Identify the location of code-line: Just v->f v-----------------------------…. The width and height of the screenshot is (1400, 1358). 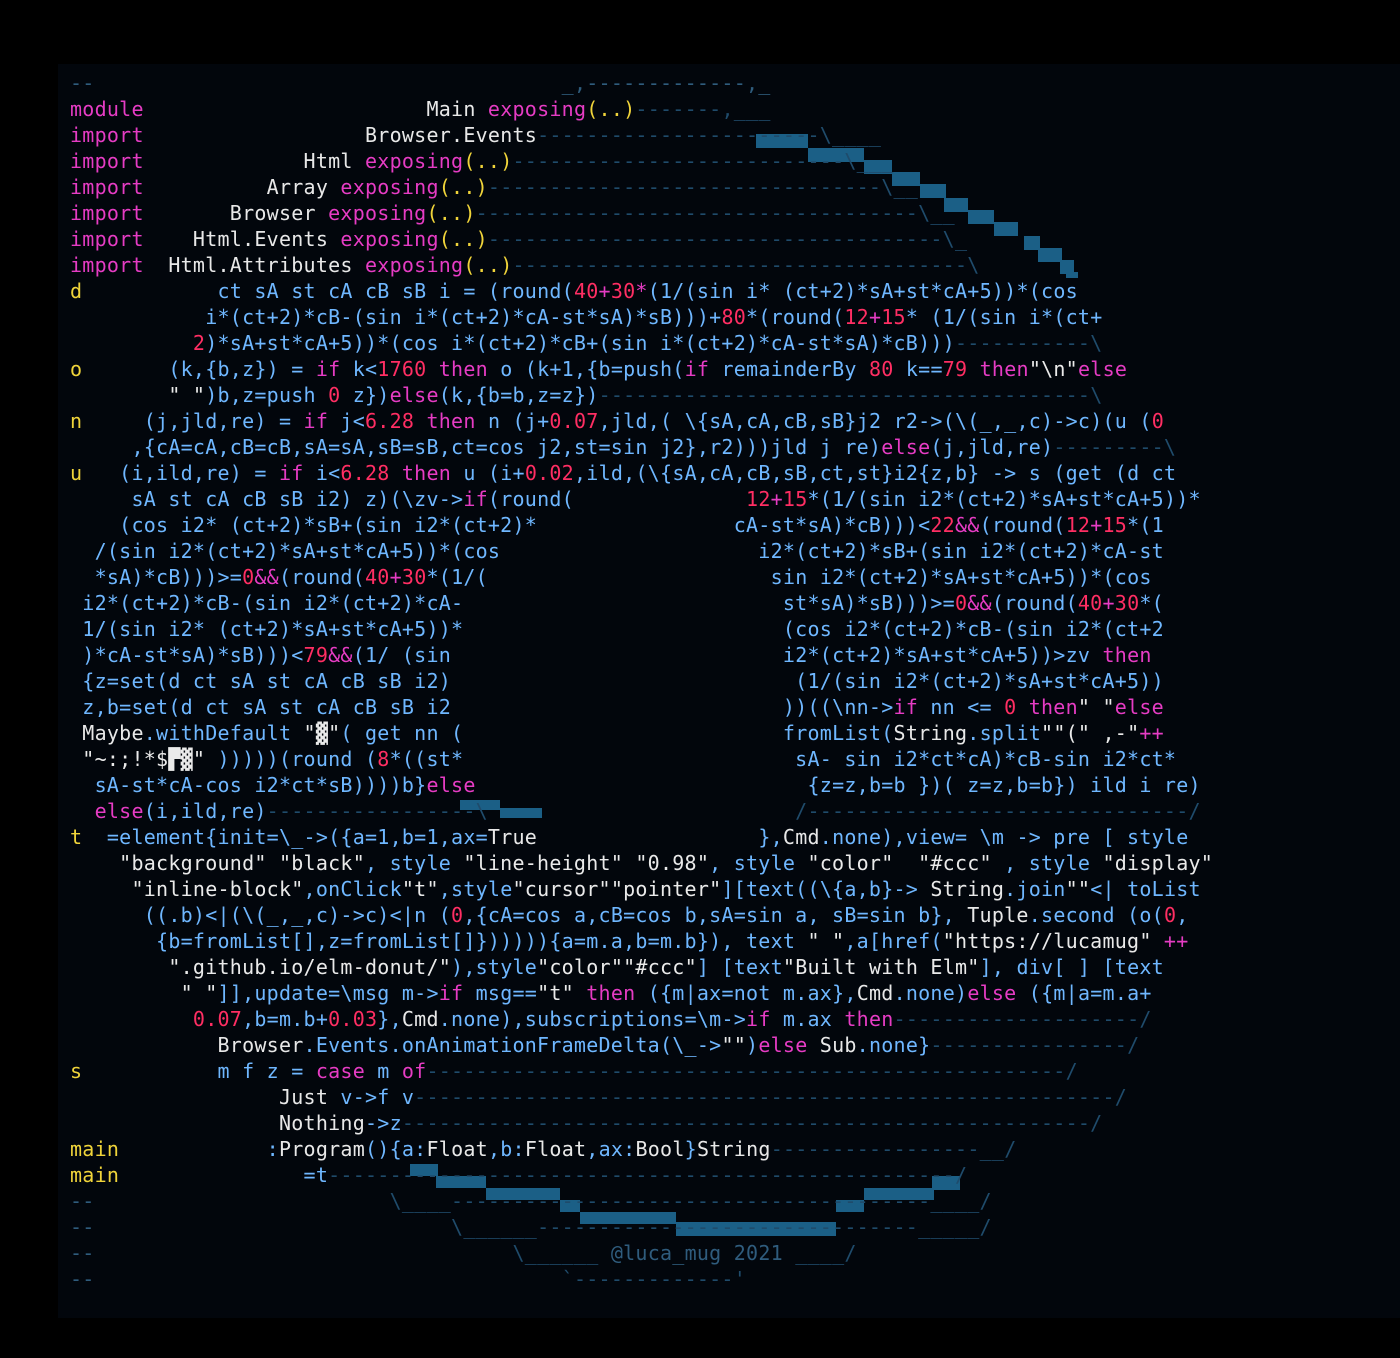
(641, 1097).